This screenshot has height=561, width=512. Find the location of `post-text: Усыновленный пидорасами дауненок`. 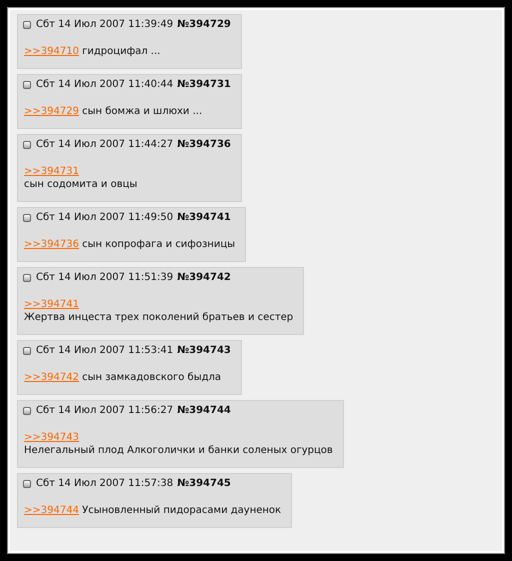

post-text: Усыновленный пидорасами дауненок is located at coordinates (182, 510).